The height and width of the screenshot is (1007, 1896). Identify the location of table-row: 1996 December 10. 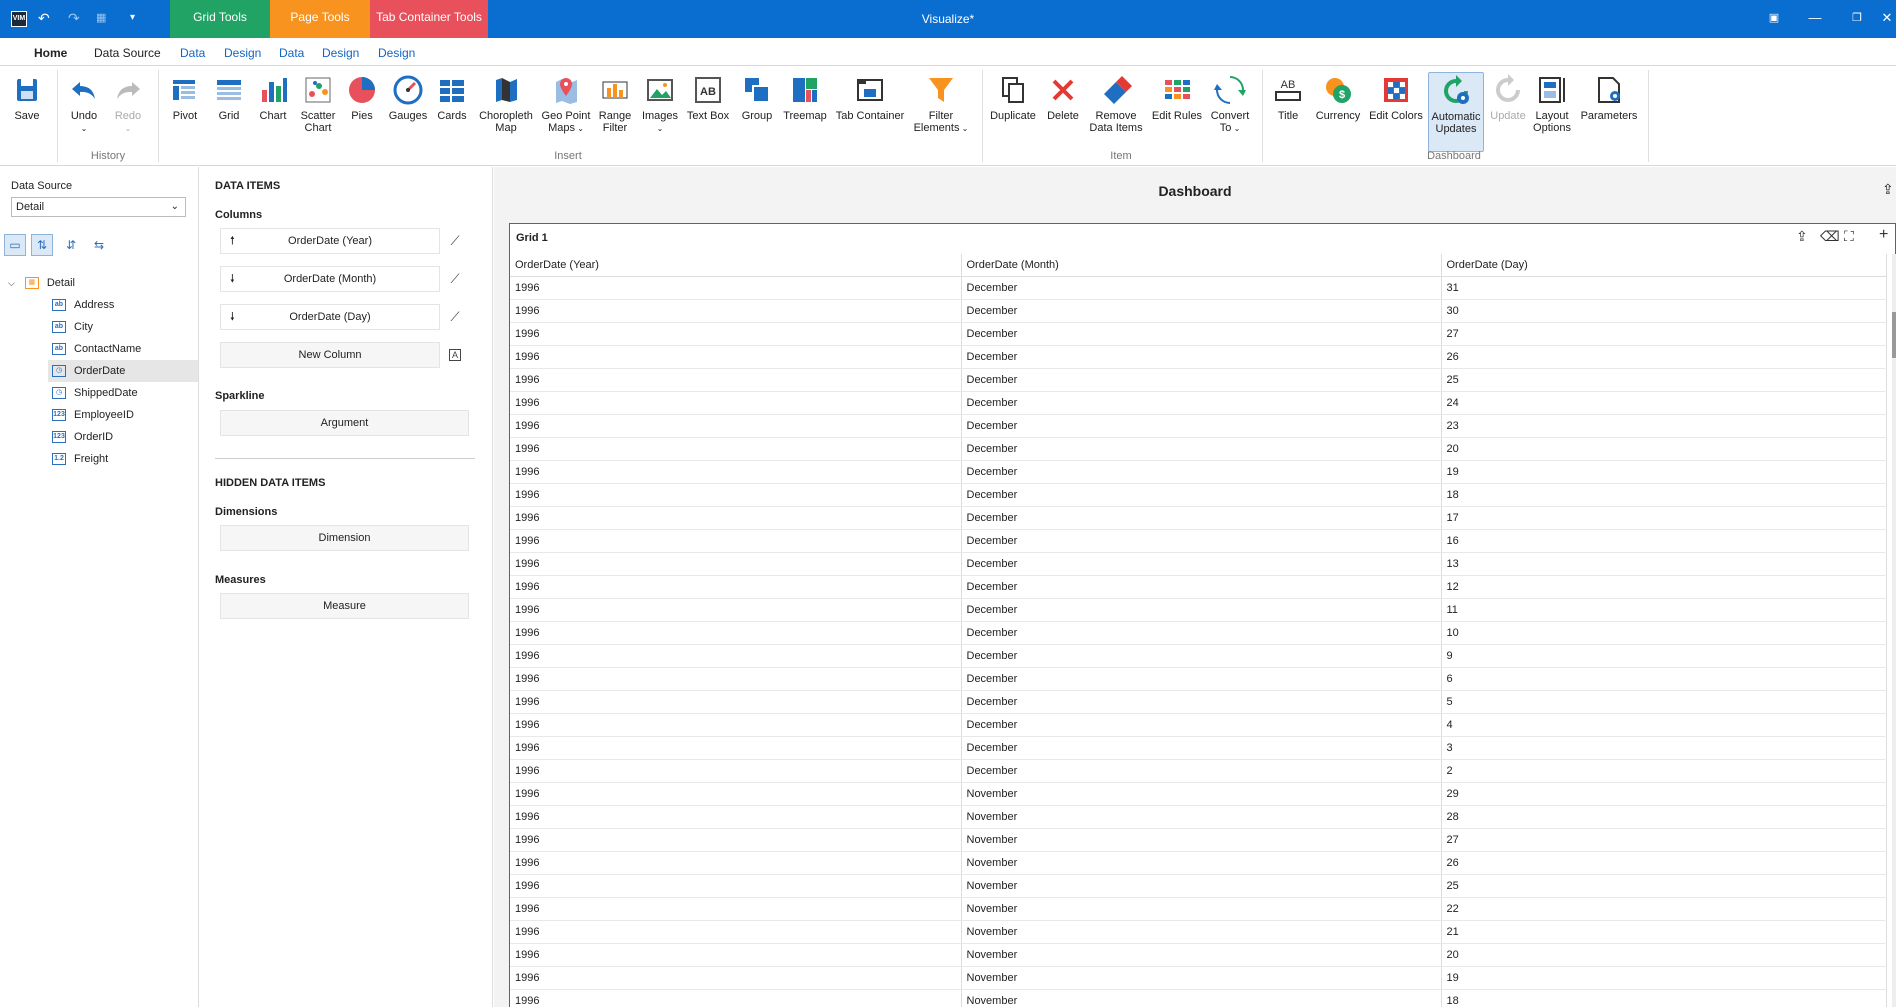
(1198, 633).